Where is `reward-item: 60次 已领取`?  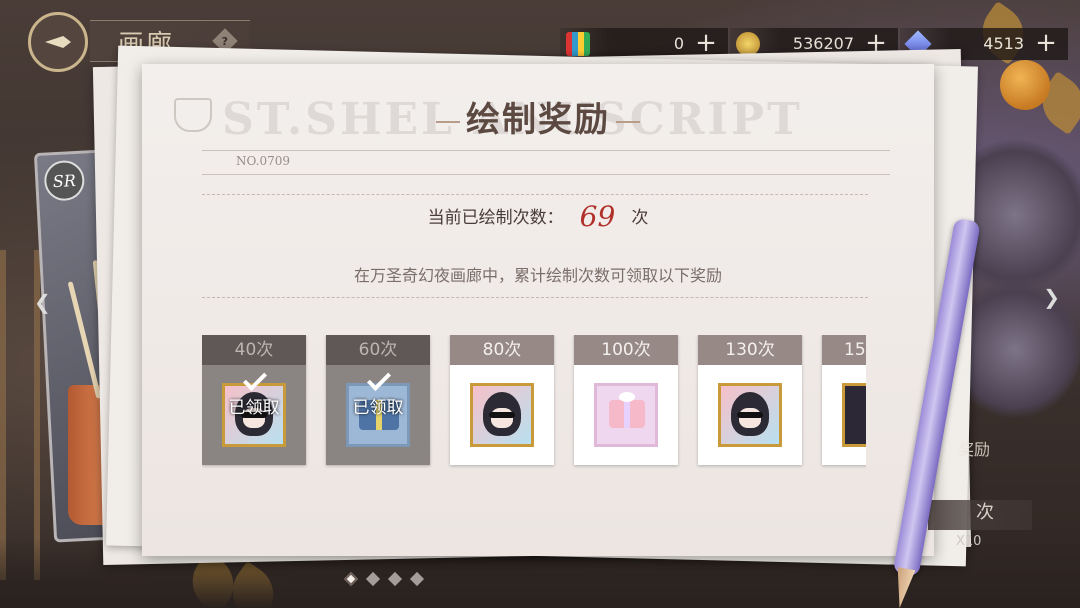
reward-item: 60次 已领取 is located at coordinates (378, 400).